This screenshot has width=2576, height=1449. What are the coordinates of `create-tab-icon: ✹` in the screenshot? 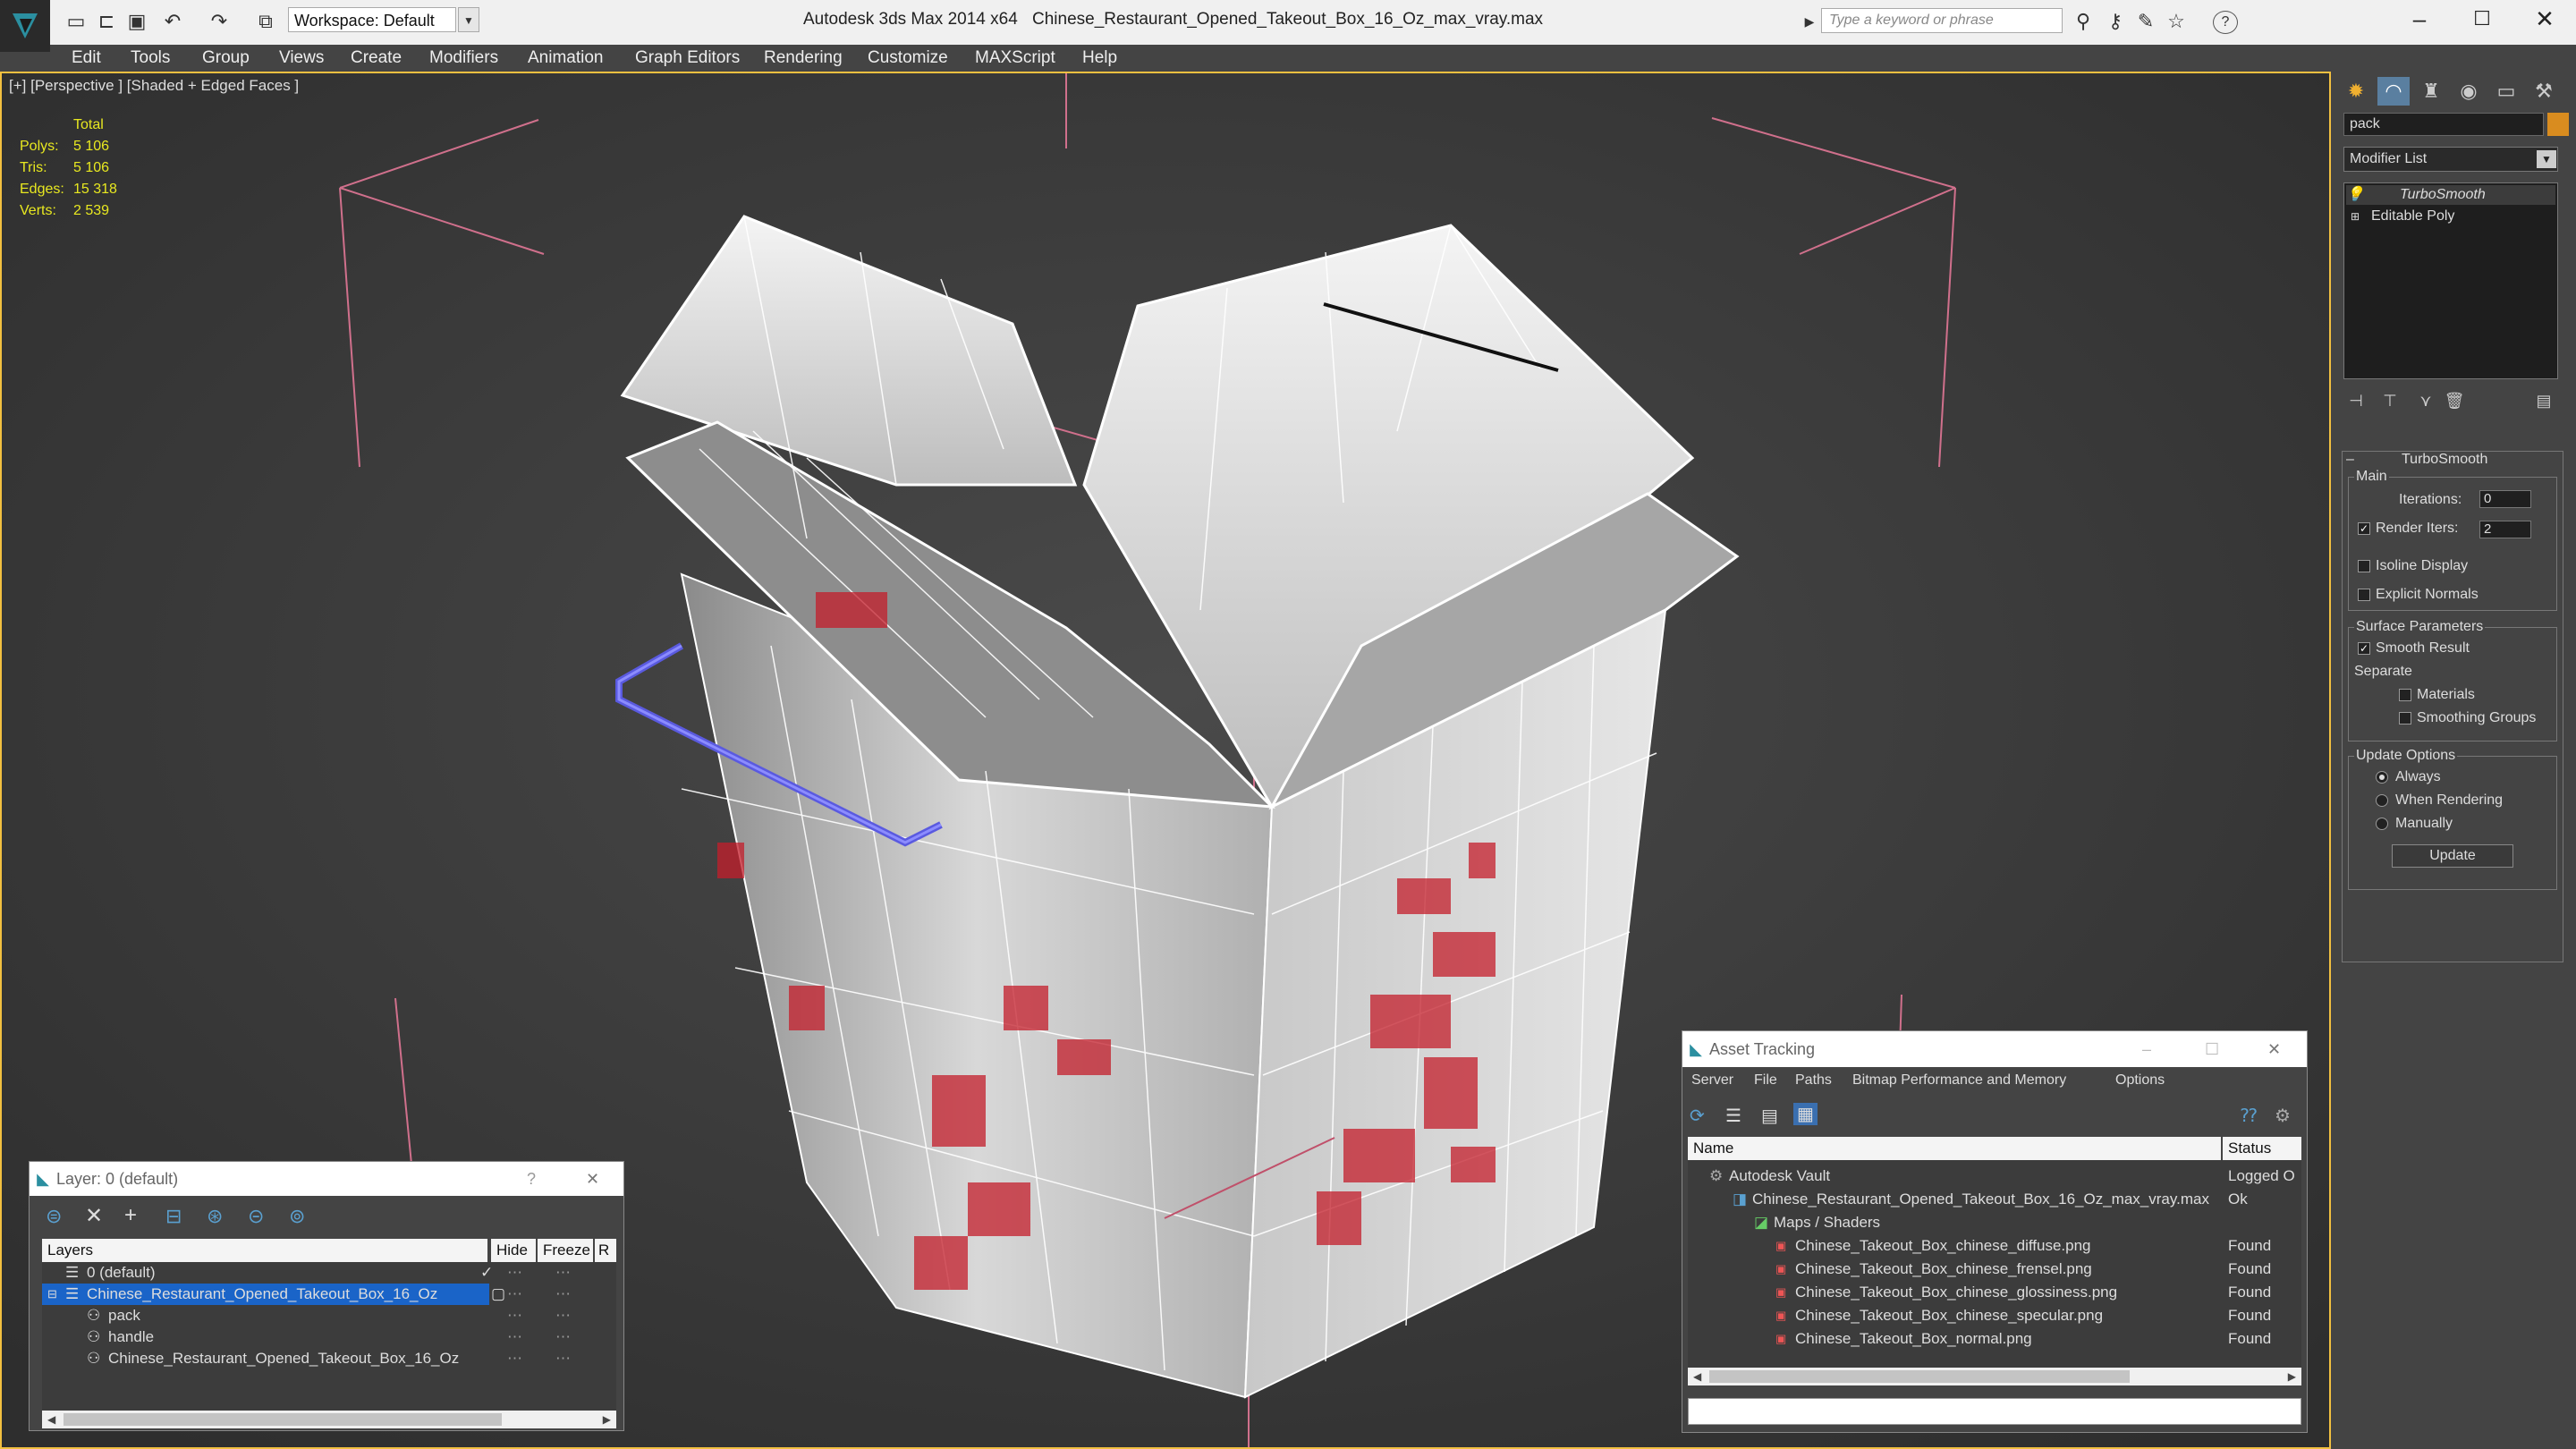 It's located at (2356, 91).